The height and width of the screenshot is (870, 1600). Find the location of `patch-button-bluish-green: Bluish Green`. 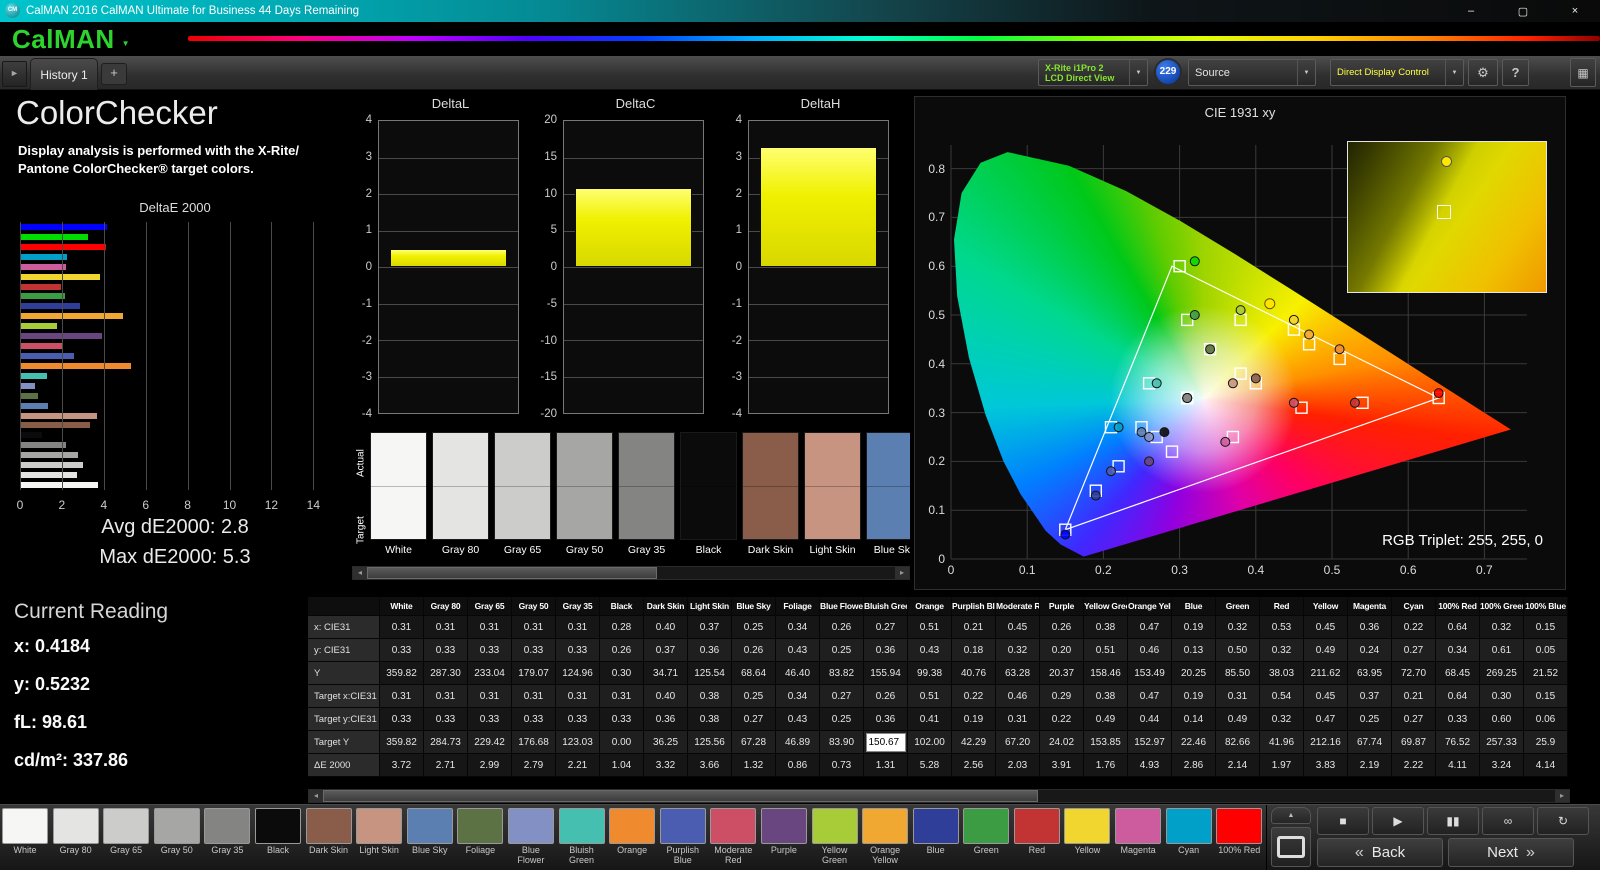

patch-button-bluish-green: Bluish Green is located at coordinates (581, 839).